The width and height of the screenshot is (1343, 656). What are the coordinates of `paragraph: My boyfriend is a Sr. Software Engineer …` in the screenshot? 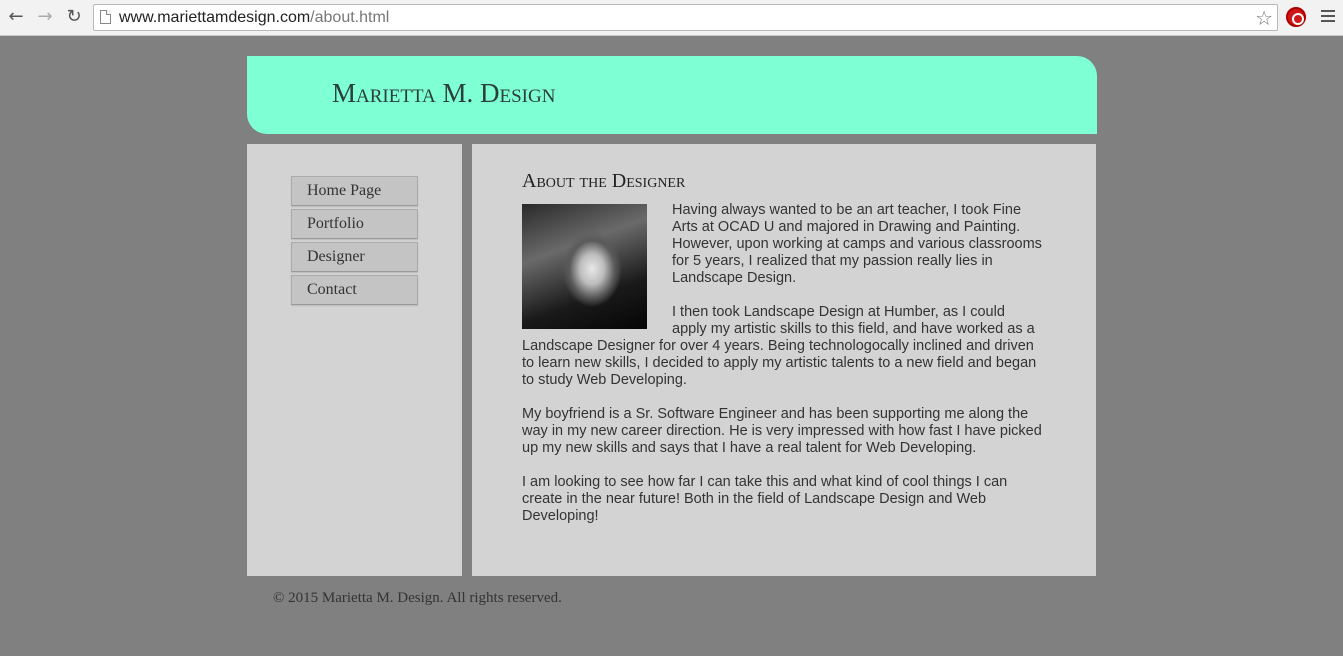 It's located at (782, 431).